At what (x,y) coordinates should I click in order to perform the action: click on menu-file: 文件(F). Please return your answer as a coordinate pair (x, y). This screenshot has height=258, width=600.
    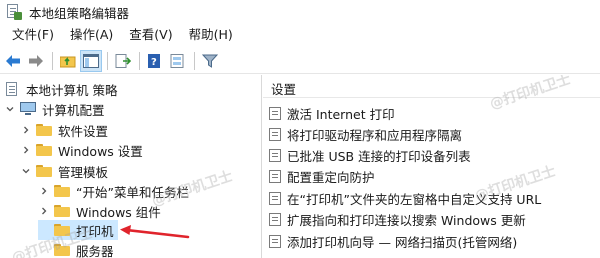
    Looking at the image, I should click on (33, 35).